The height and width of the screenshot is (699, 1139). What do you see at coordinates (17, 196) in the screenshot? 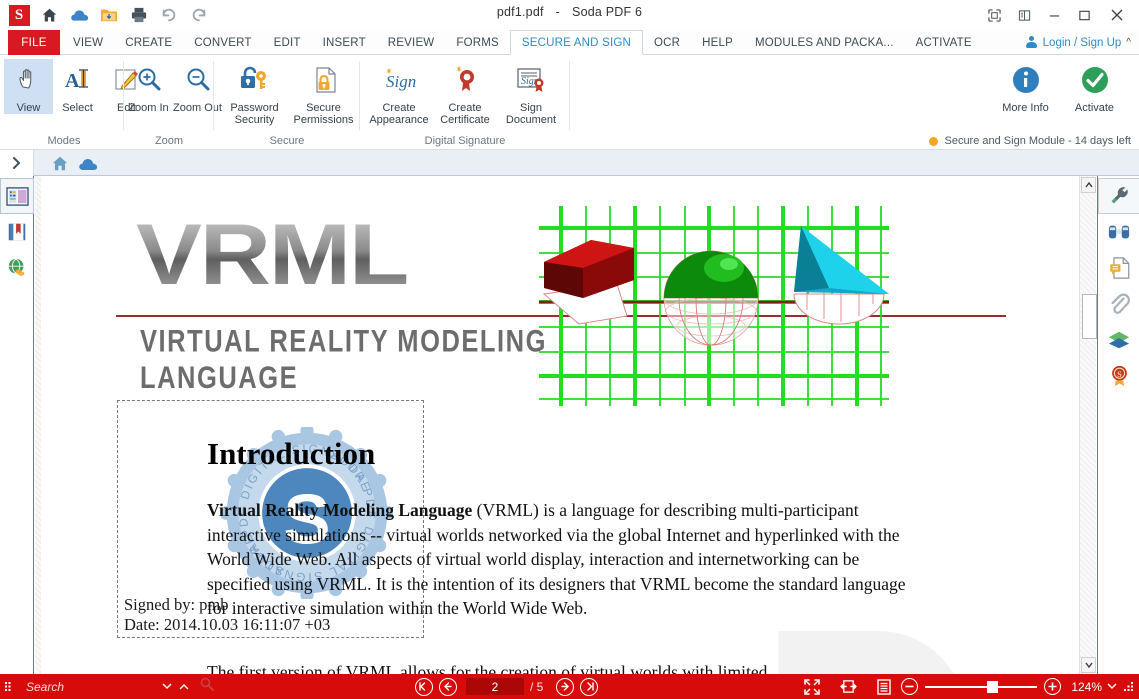
I see `sidebar-item-pages` at bounding box center [17, 196].